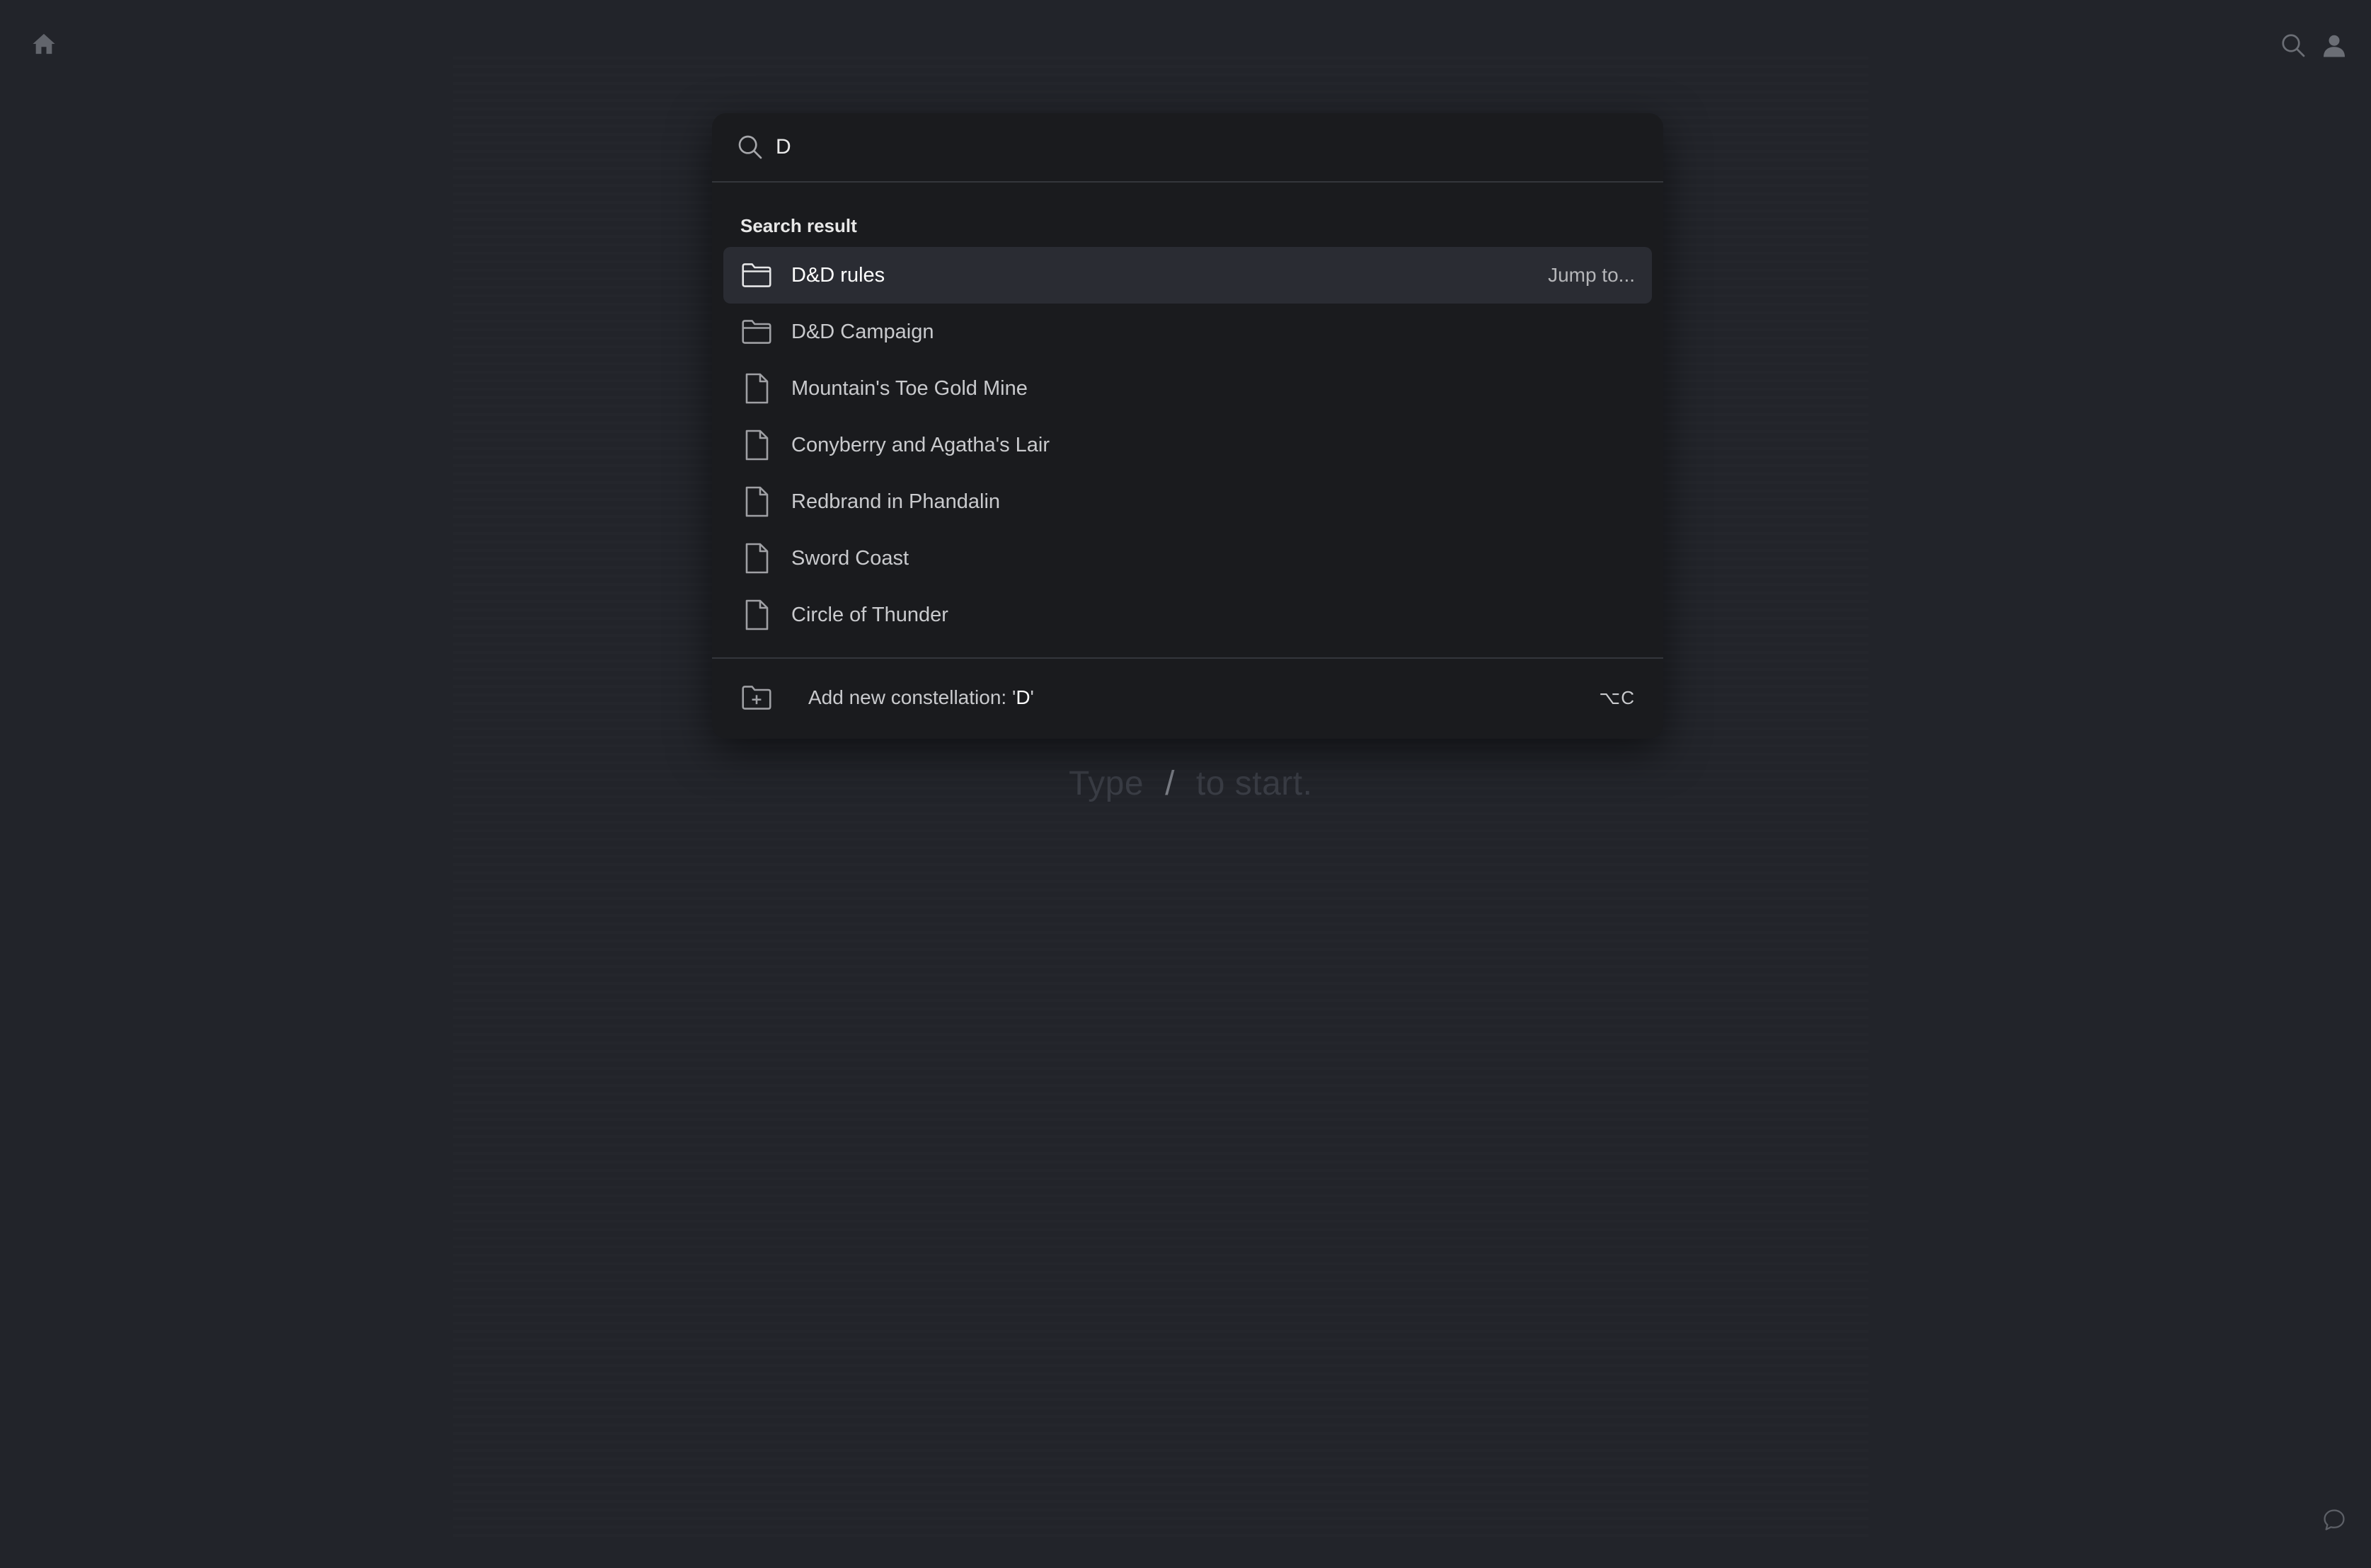 This screenshot has width=2371, height=1568. What do you see at coordinates (43, 43) in the screenshot?
I see `home-icon` at bounding box center [43, 43].